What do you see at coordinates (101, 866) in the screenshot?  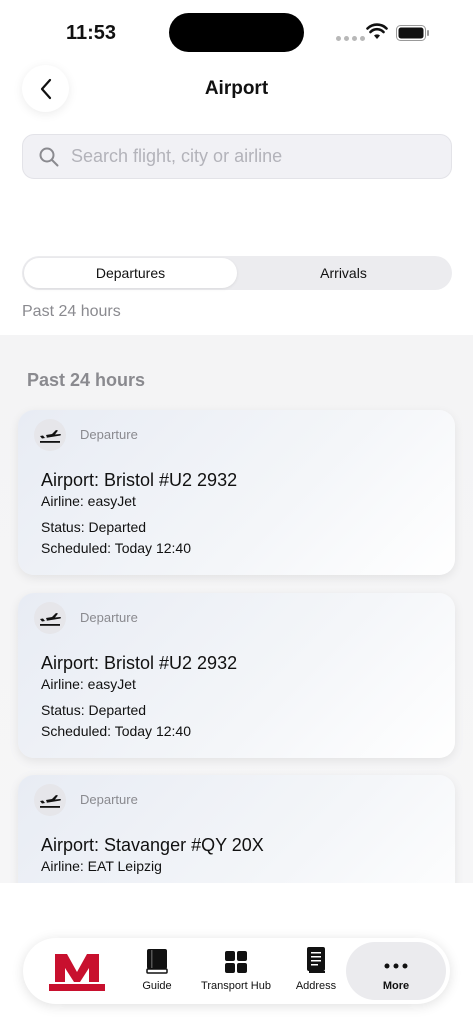 I see `flight-airline: Airline: EAT Leipzig` at bounding box center [101, 866].